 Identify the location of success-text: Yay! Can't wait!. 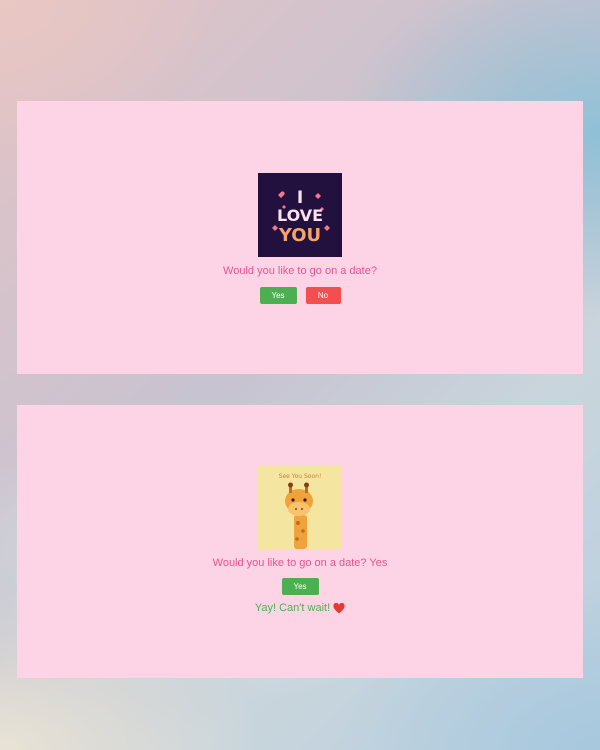
(292, 608).